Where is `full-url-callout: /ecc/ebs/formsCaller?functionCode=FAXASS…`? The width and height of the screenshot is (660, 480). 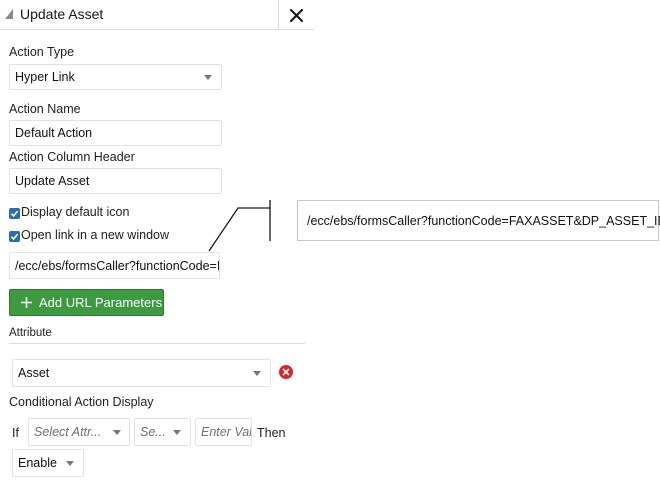 full-url-callout: /ecc/ebs/formsCaller?functionCode=FAXASS… is located at coordinates (478, 220).